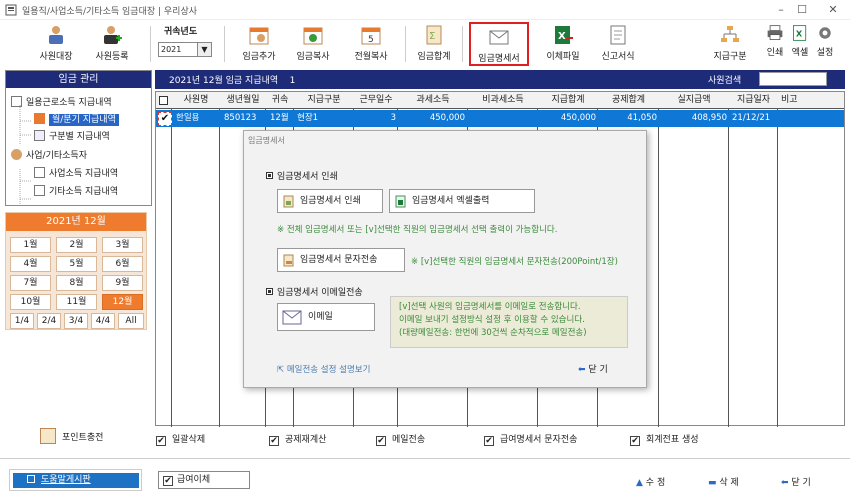  I want to click on help-board-button: 도움말게시판, so click(75, 480).